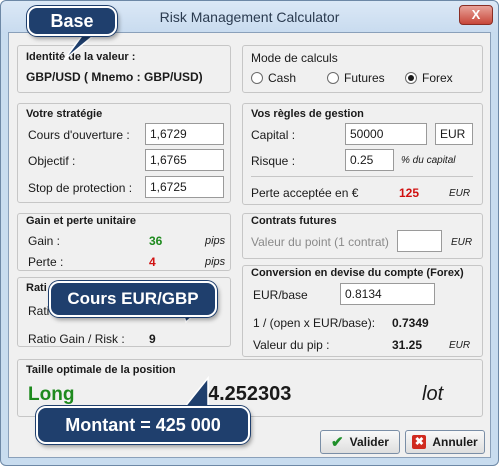 This screenshot has width=499, height=466. I want to click on base-callout: Base, so click(72, 21).